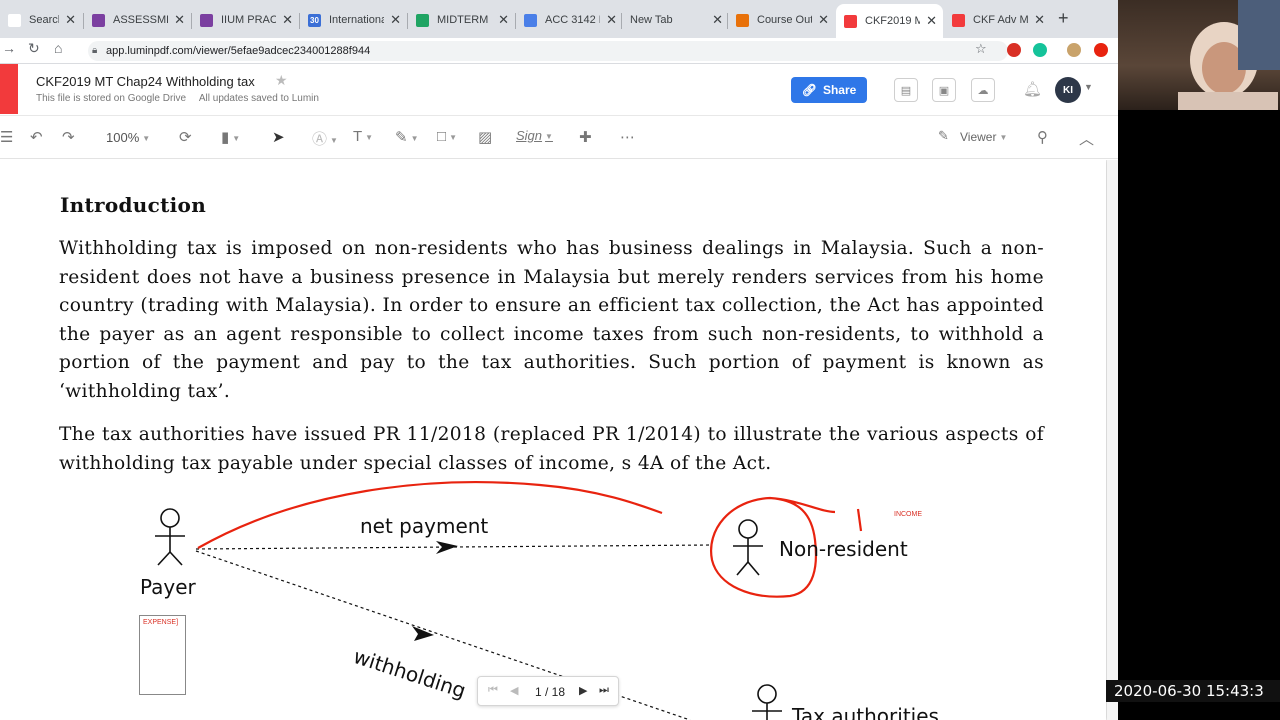  What do you see at coordinates (893, 21) in the screenshot?
I see `tab-label: CKF2019 M` at bounding box center [893, 21].